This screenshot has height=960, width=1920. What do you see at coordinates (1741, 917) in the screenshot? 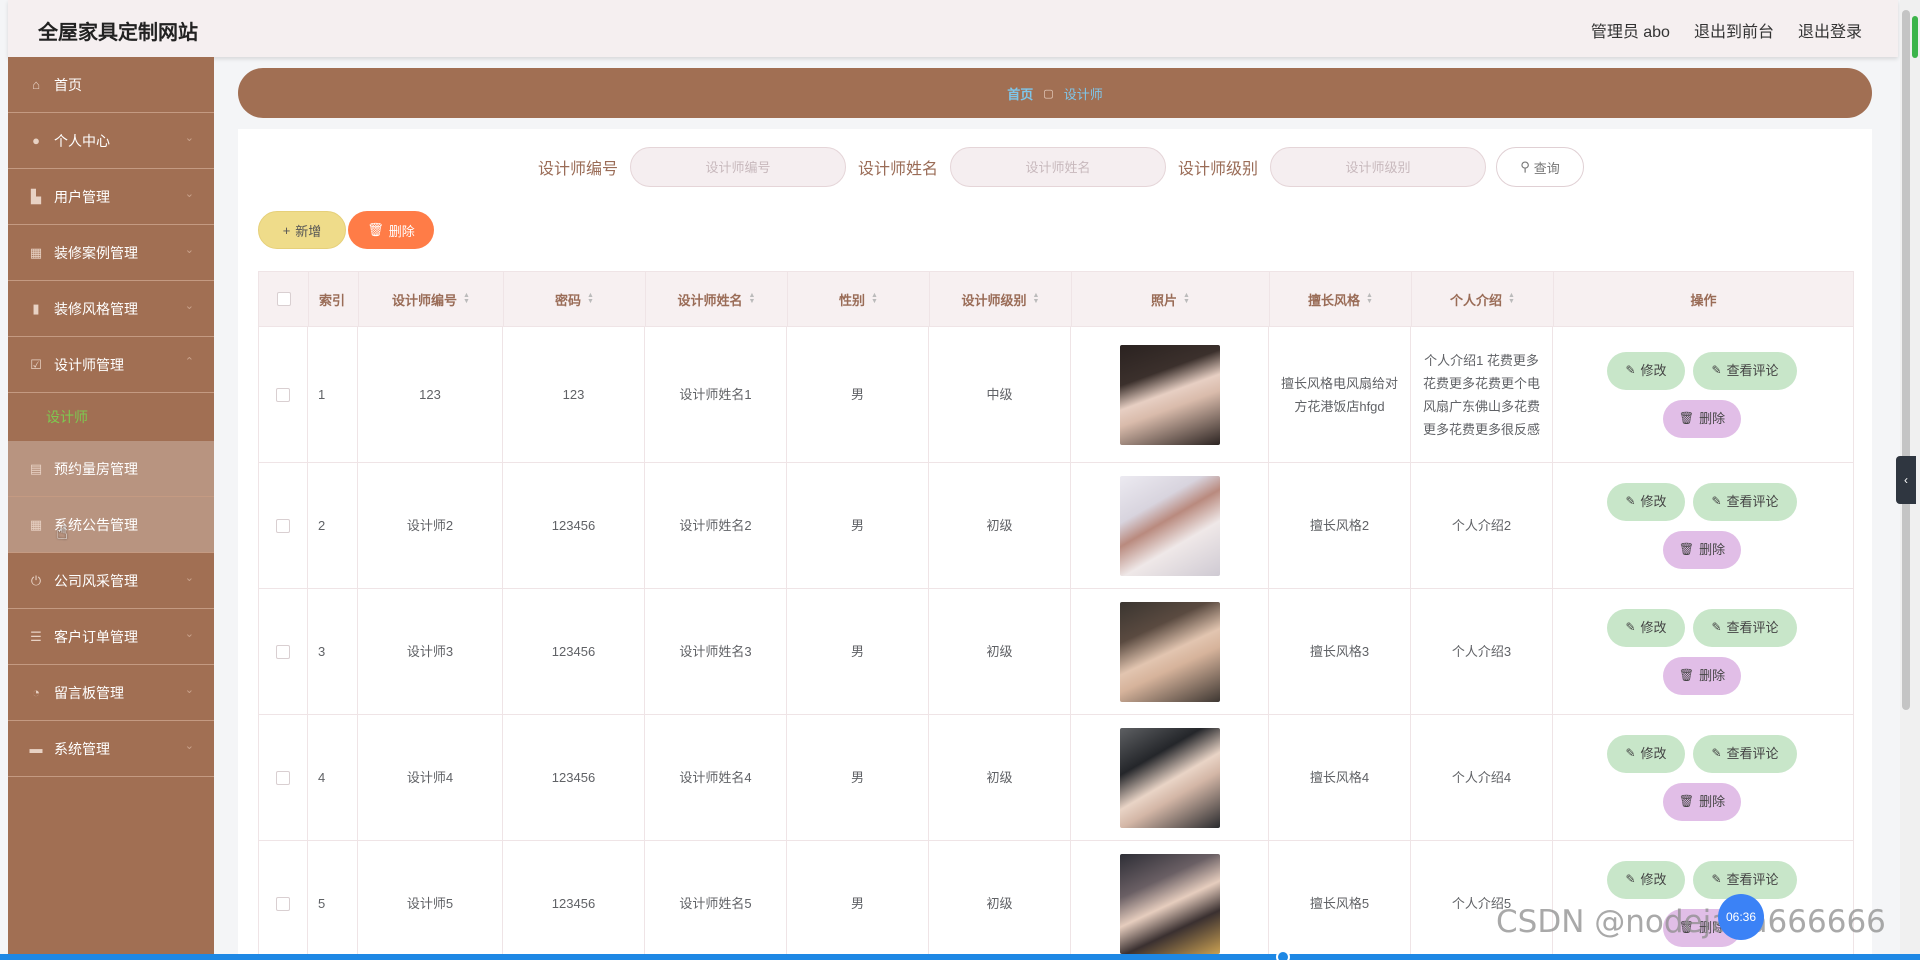
I see `recording-timer: 06:36` at bounding box center [1741, 917].